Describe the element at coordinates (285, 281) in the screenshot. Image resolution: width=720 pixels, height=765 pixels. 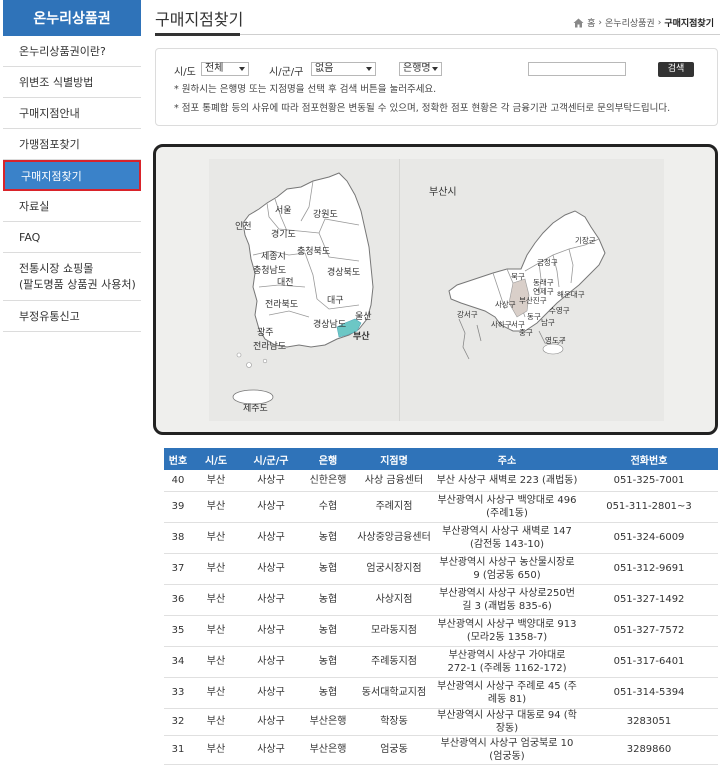
I see `map-label-daejeon: 대전` at that location.